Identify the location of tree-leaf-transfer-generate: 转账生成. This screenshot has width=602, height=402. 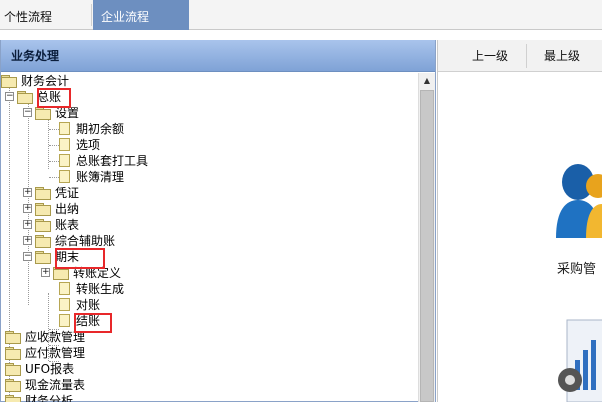
(91, 289).